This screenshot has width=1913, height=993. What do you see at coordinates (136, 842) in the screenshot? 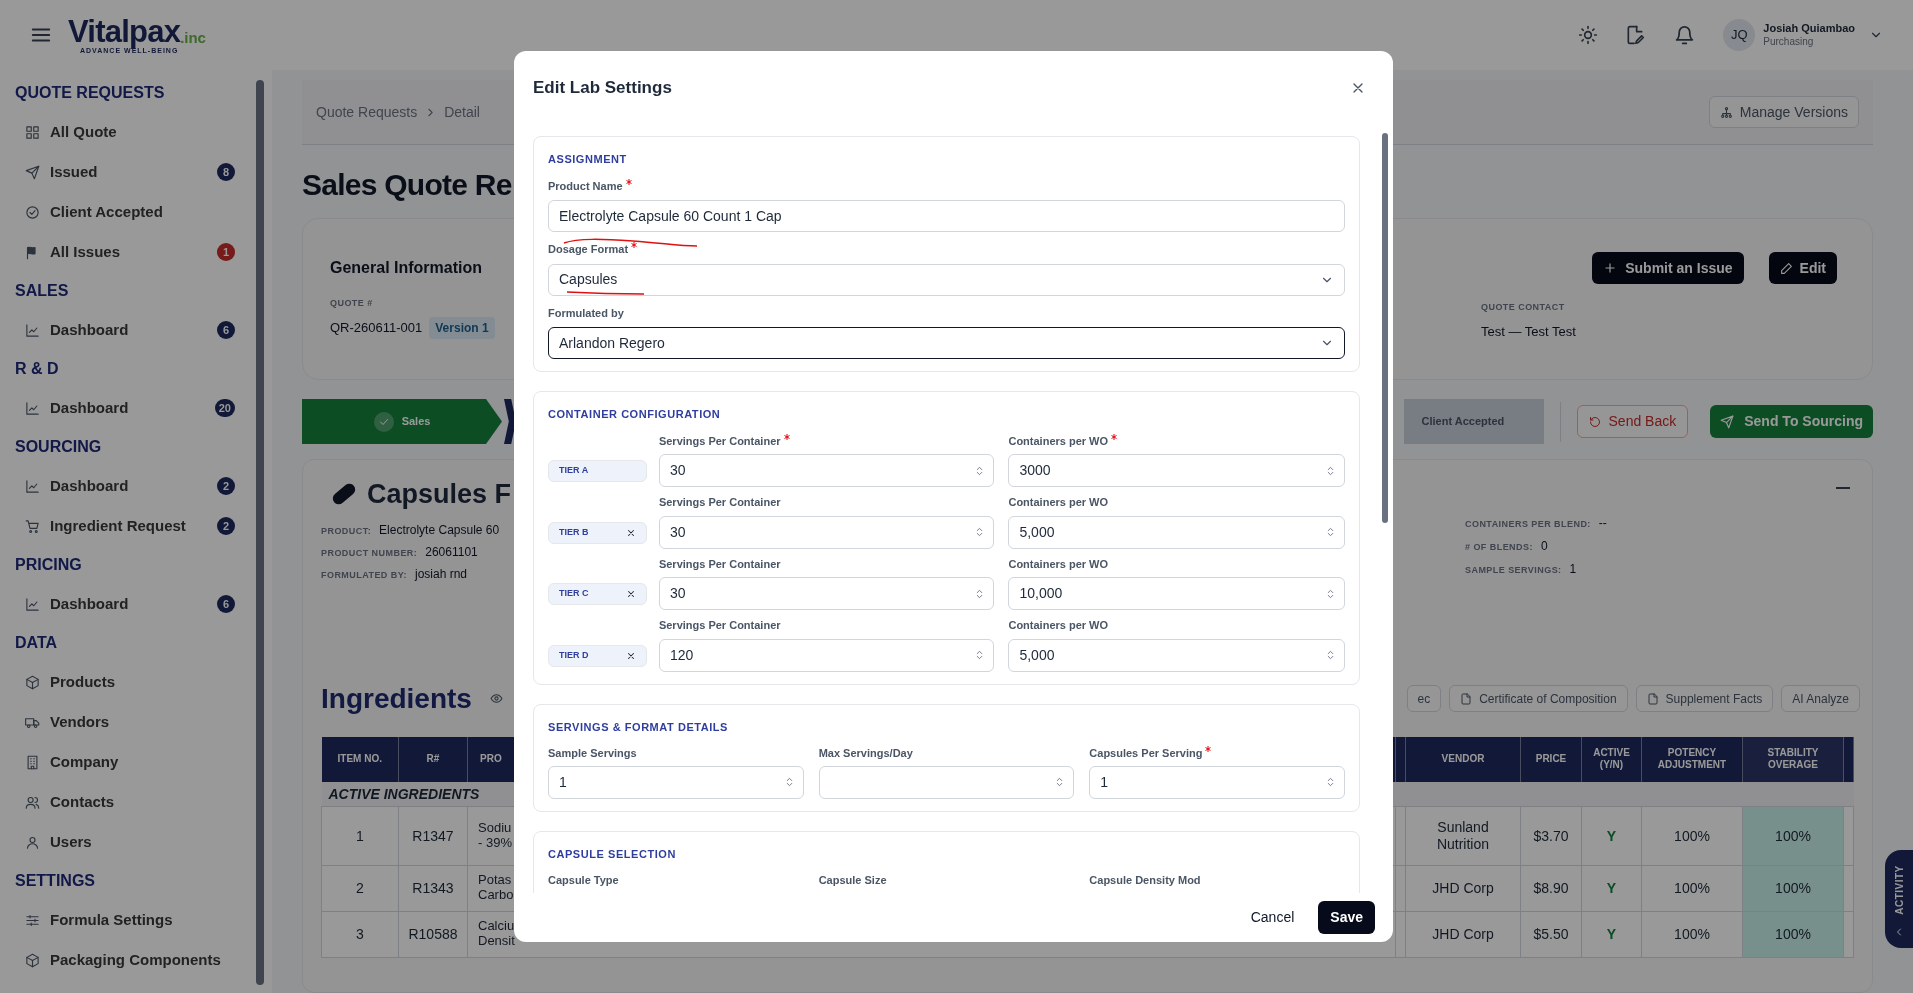
I see `sidebar-item: Users` at bounding box center [136, 842].